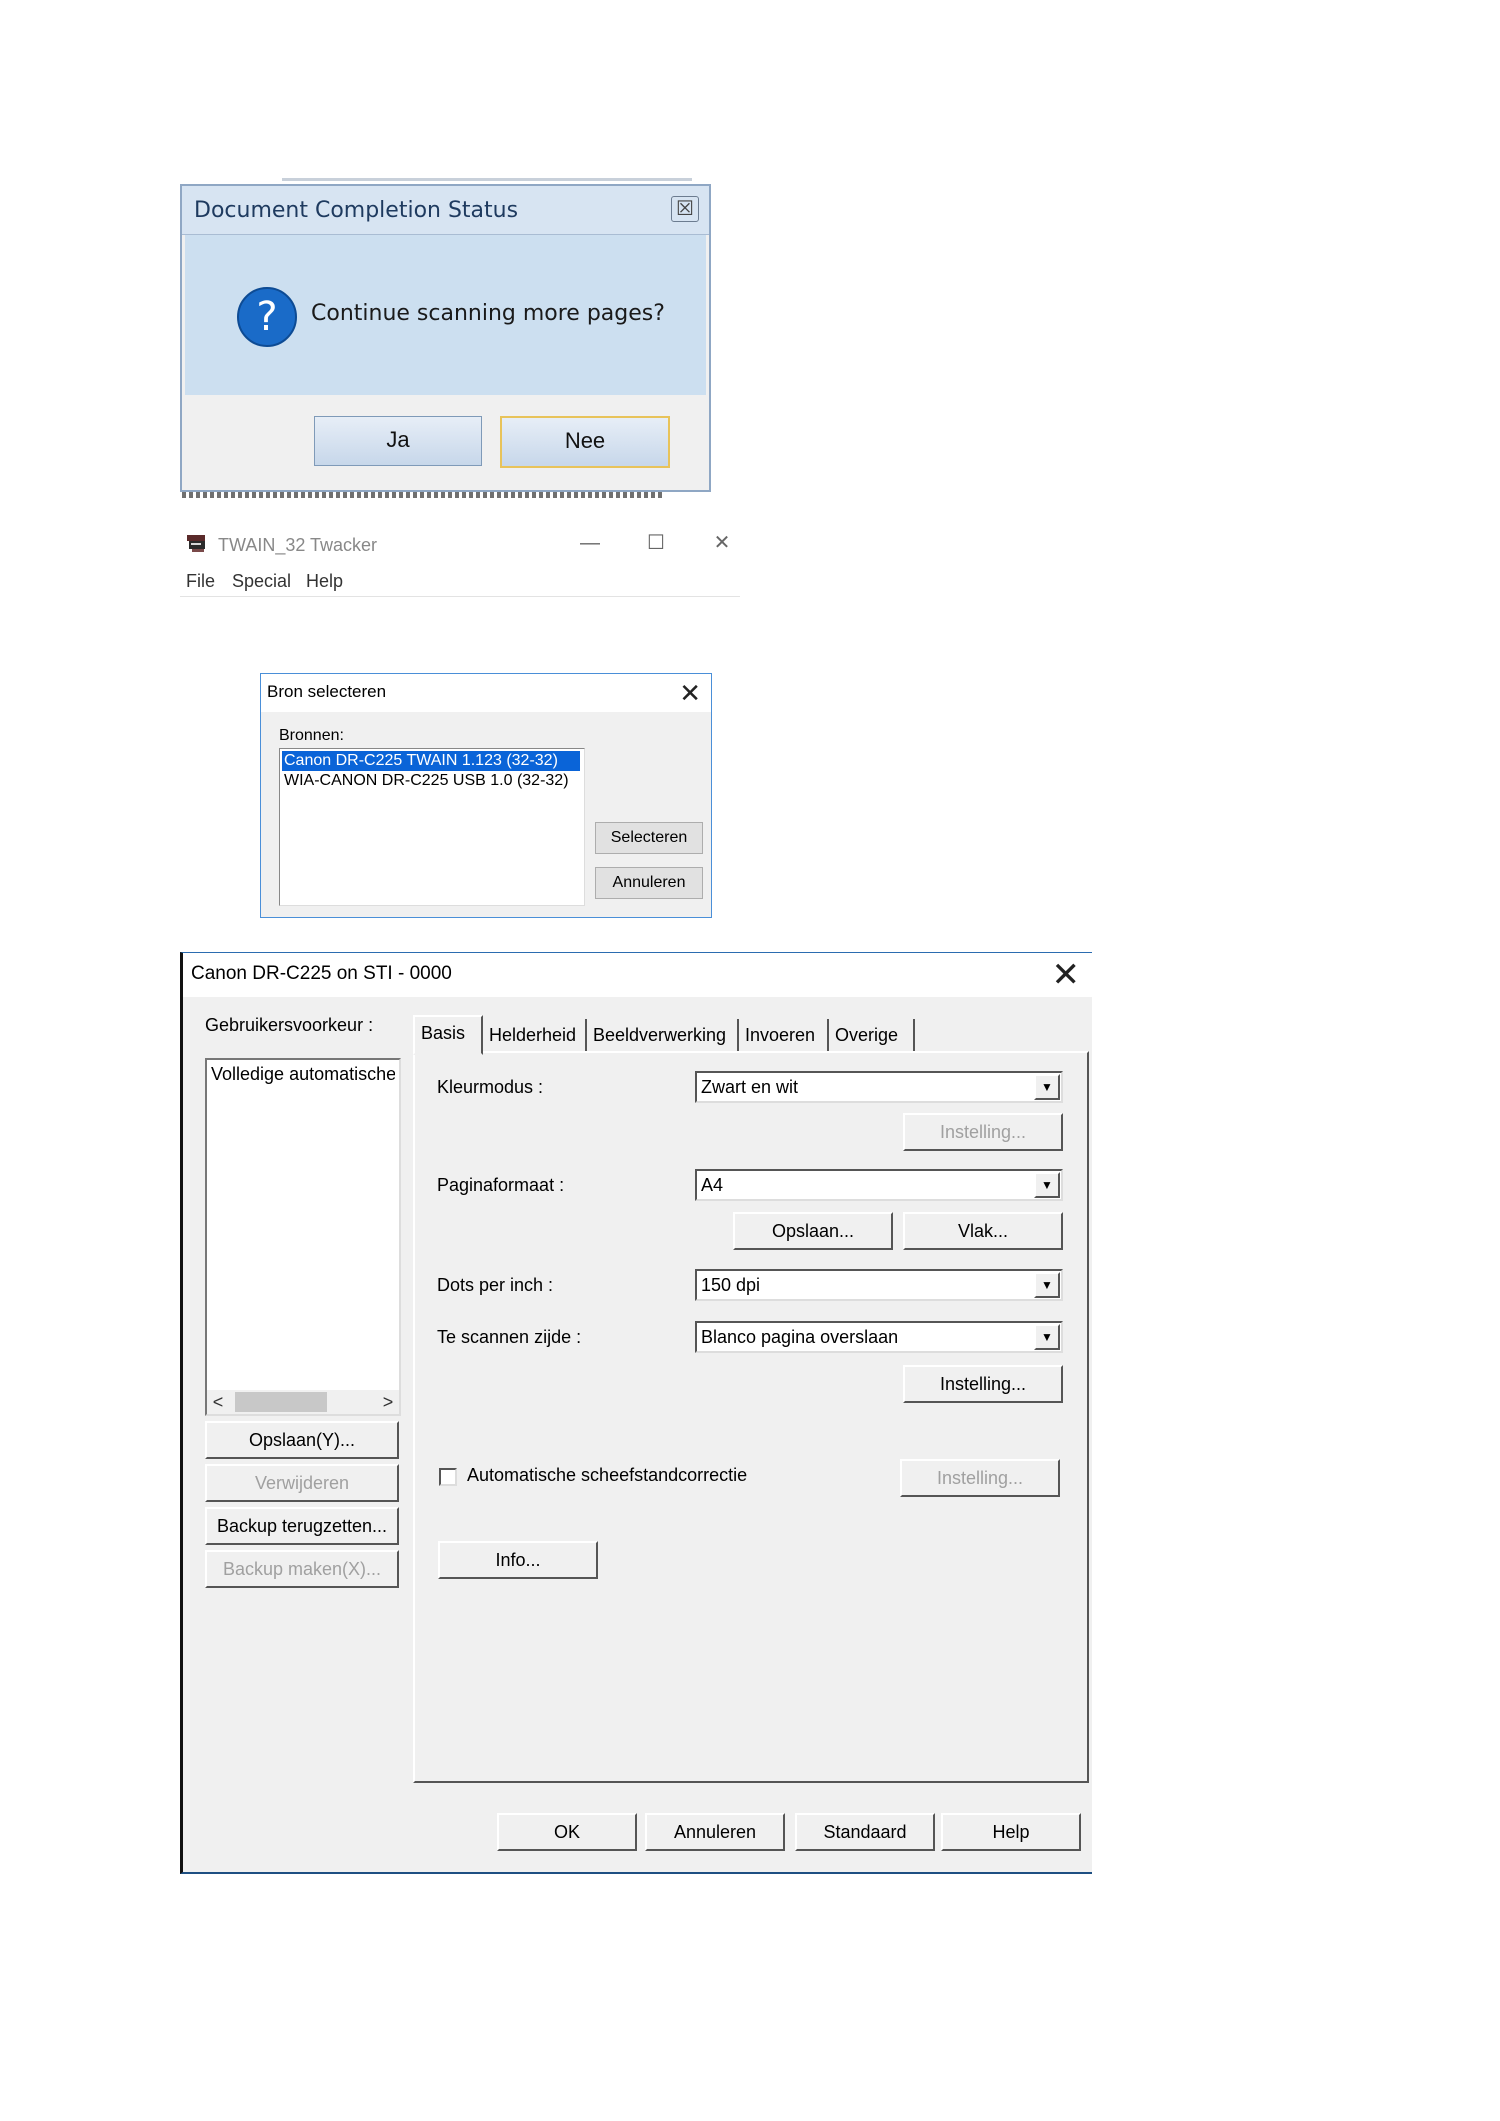 The height and width of the screenshot is (2121, 1500). What do you see at coordinates (281, 1402) in the screenshot?
I see `scrollbar-thumb` at bounding box center [281, 1402].